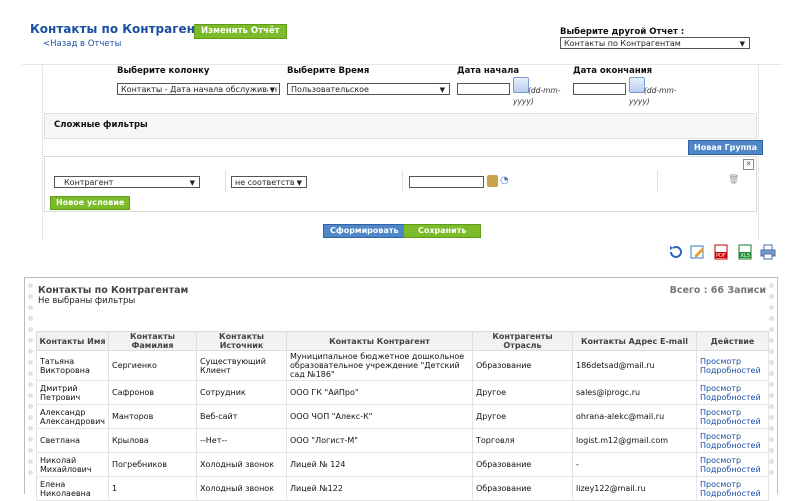 The height and width of the screenshot is (501, 800). What do you see at coordinates (676, 252) in the screenshot?
I see `refresh-icon` at bounding box center [676, 252].